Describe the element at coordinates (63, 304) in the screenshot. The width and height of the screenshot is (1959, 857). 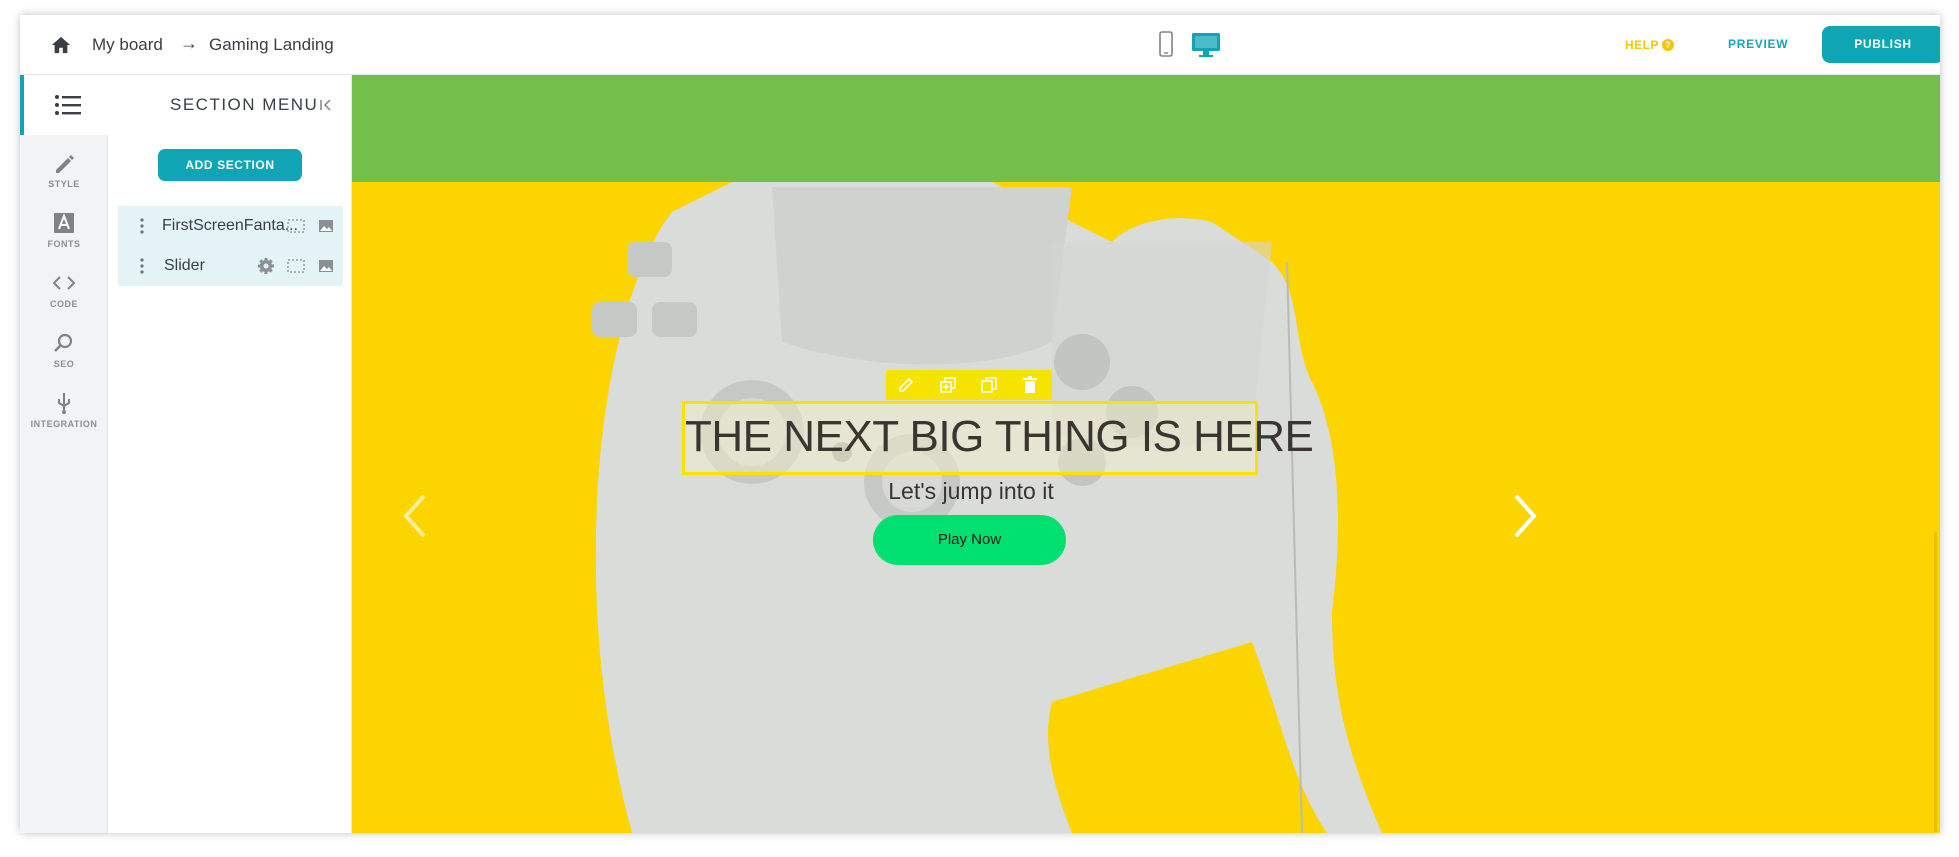
I see `rail-code-label: CODE` at that location.